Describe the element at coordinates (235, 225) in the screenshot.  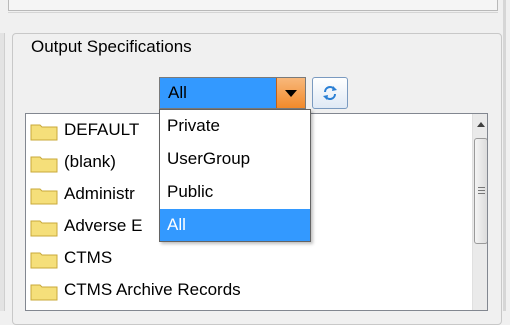
I see `dropdown-option-all: All` at that location.